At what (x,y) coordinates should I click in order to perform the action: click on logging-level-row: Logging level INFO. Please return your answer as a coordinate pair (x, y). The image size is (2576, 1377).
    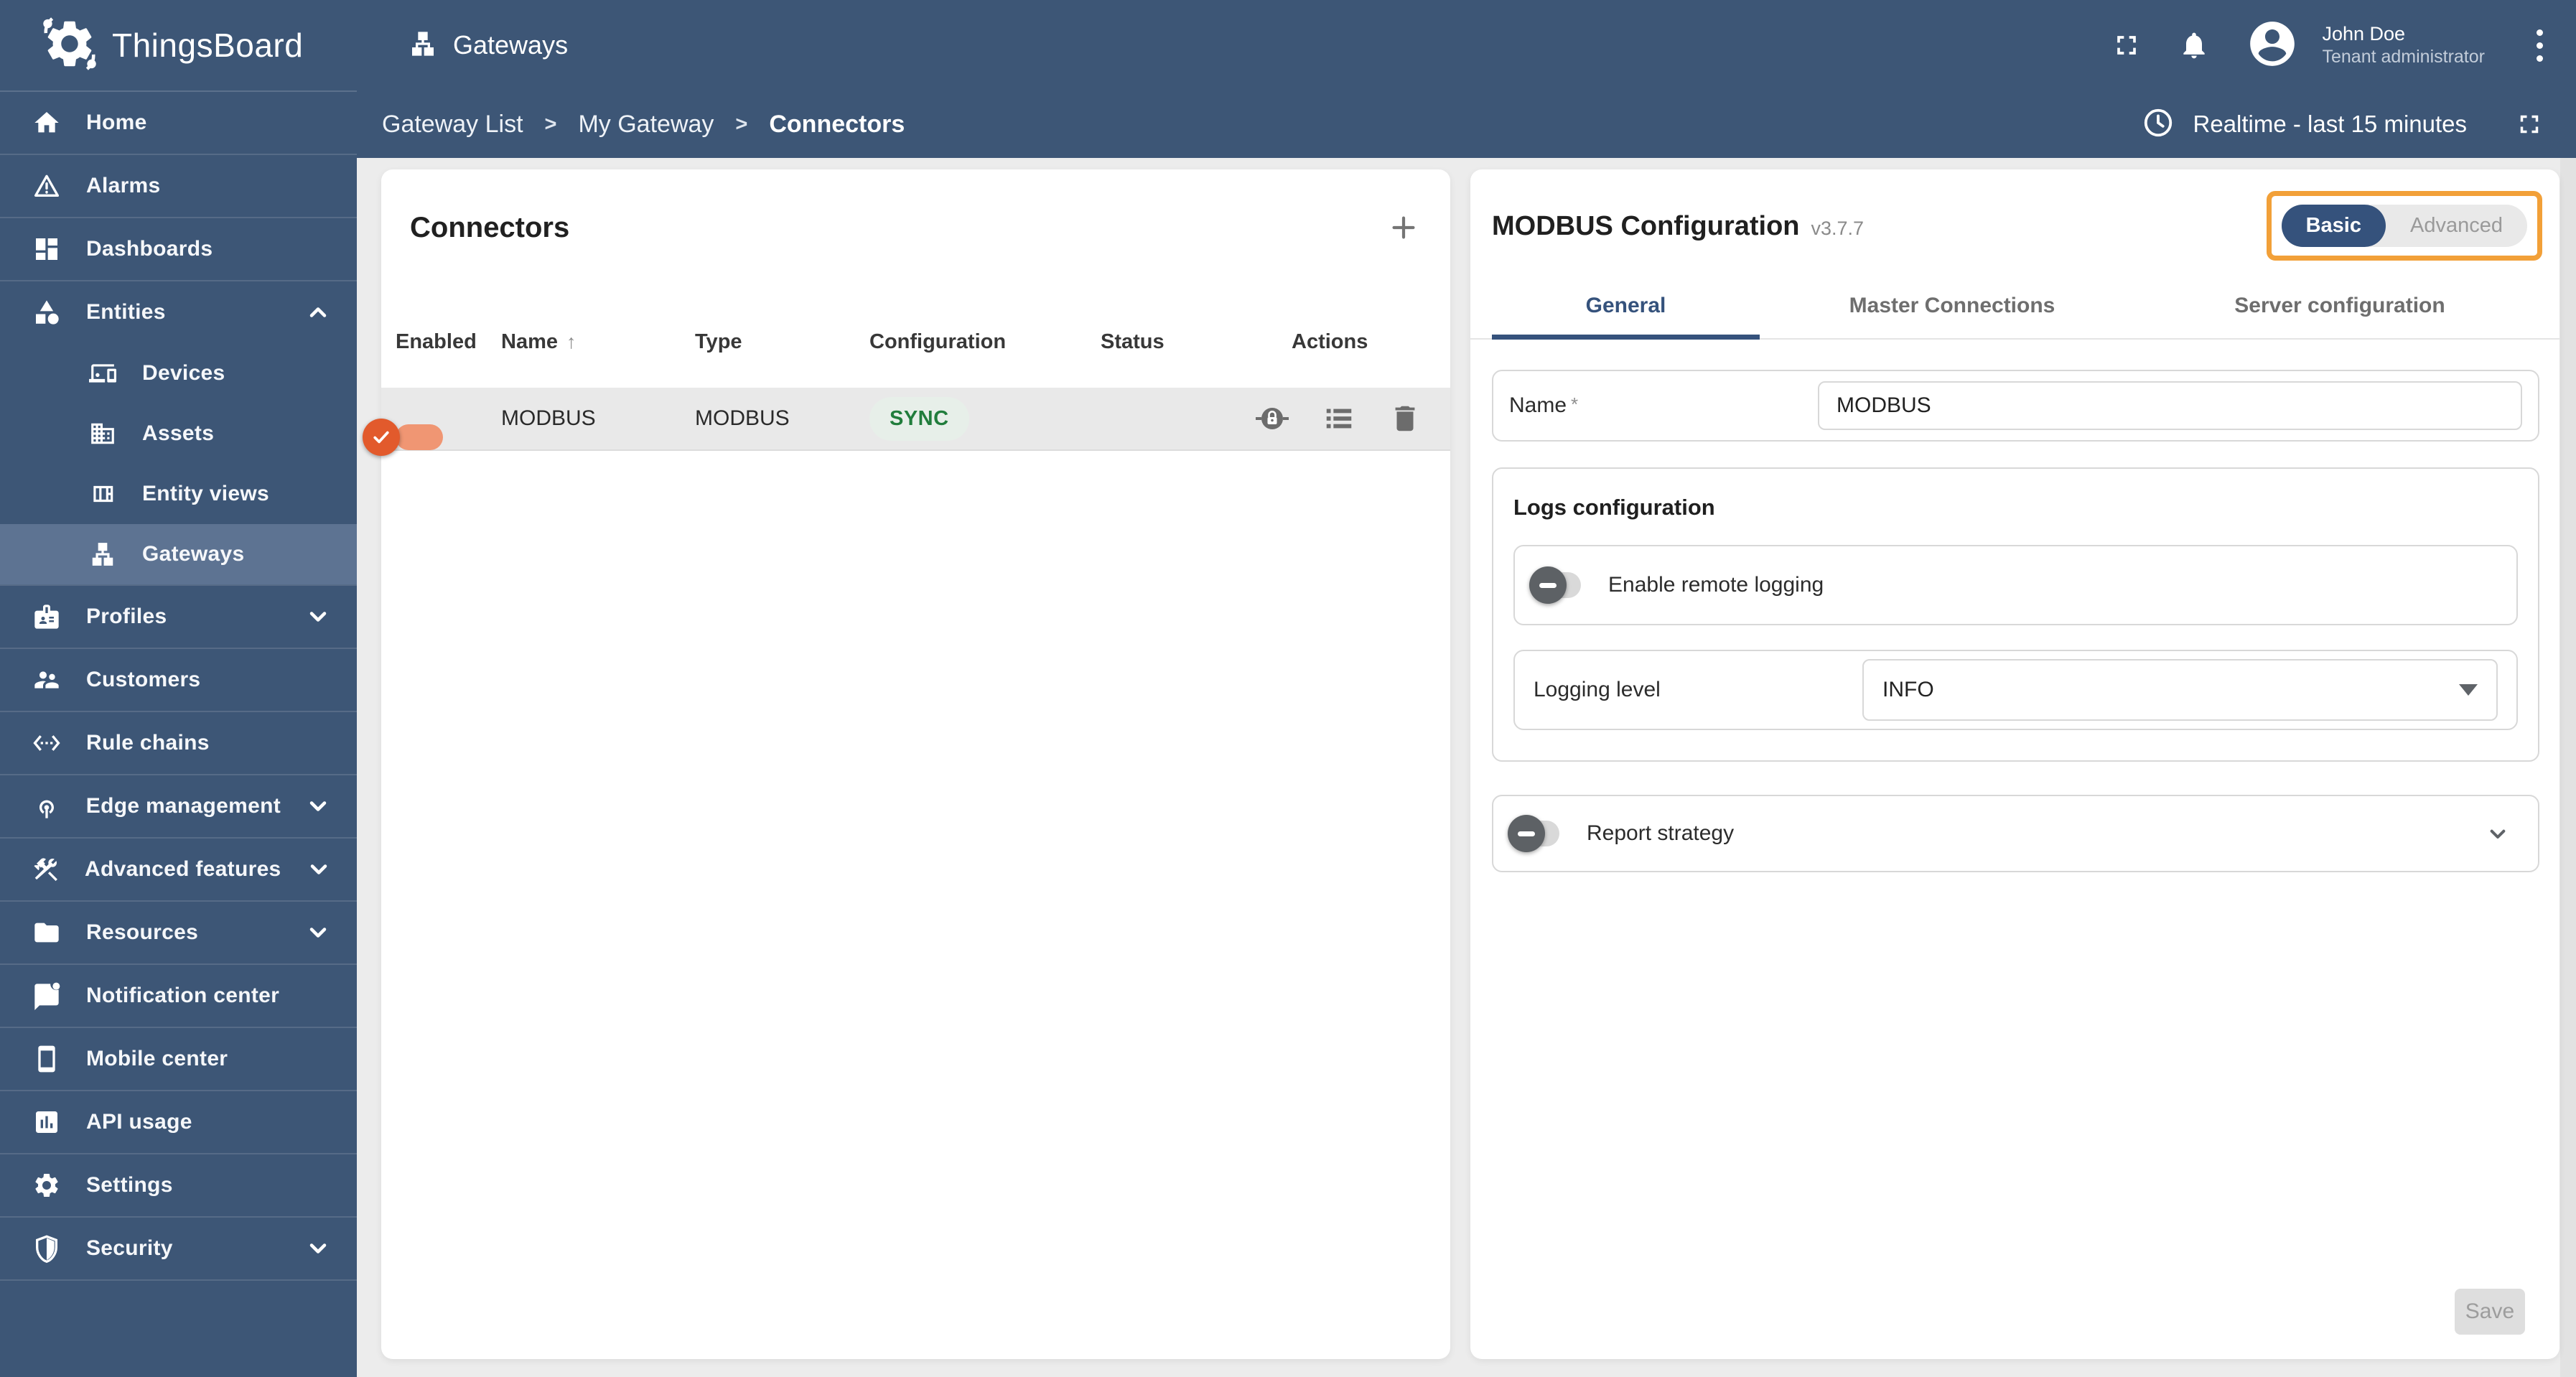
    Looking at the image, I should click on (2015, 690).